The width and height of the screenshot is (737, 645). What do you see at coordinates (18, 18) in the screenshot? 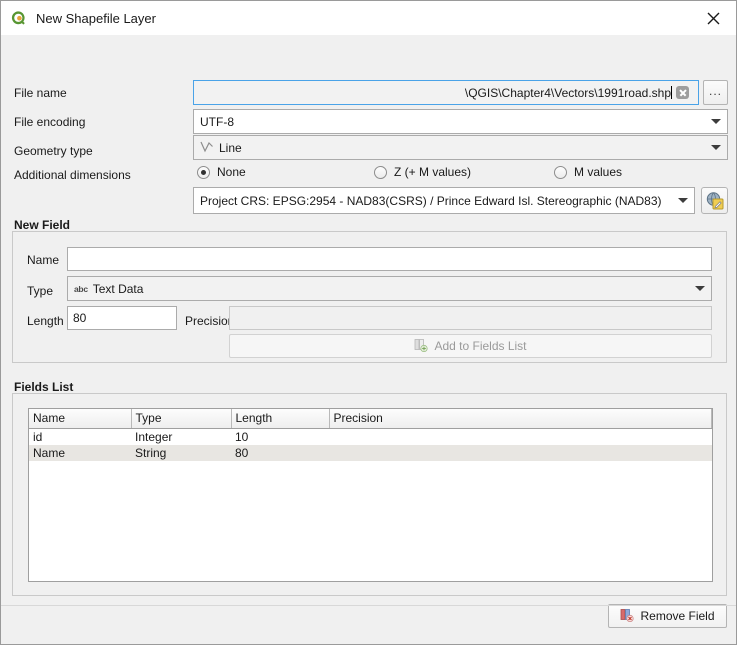
I see `qgis-logo-icon` at bounding box center [18, 18].